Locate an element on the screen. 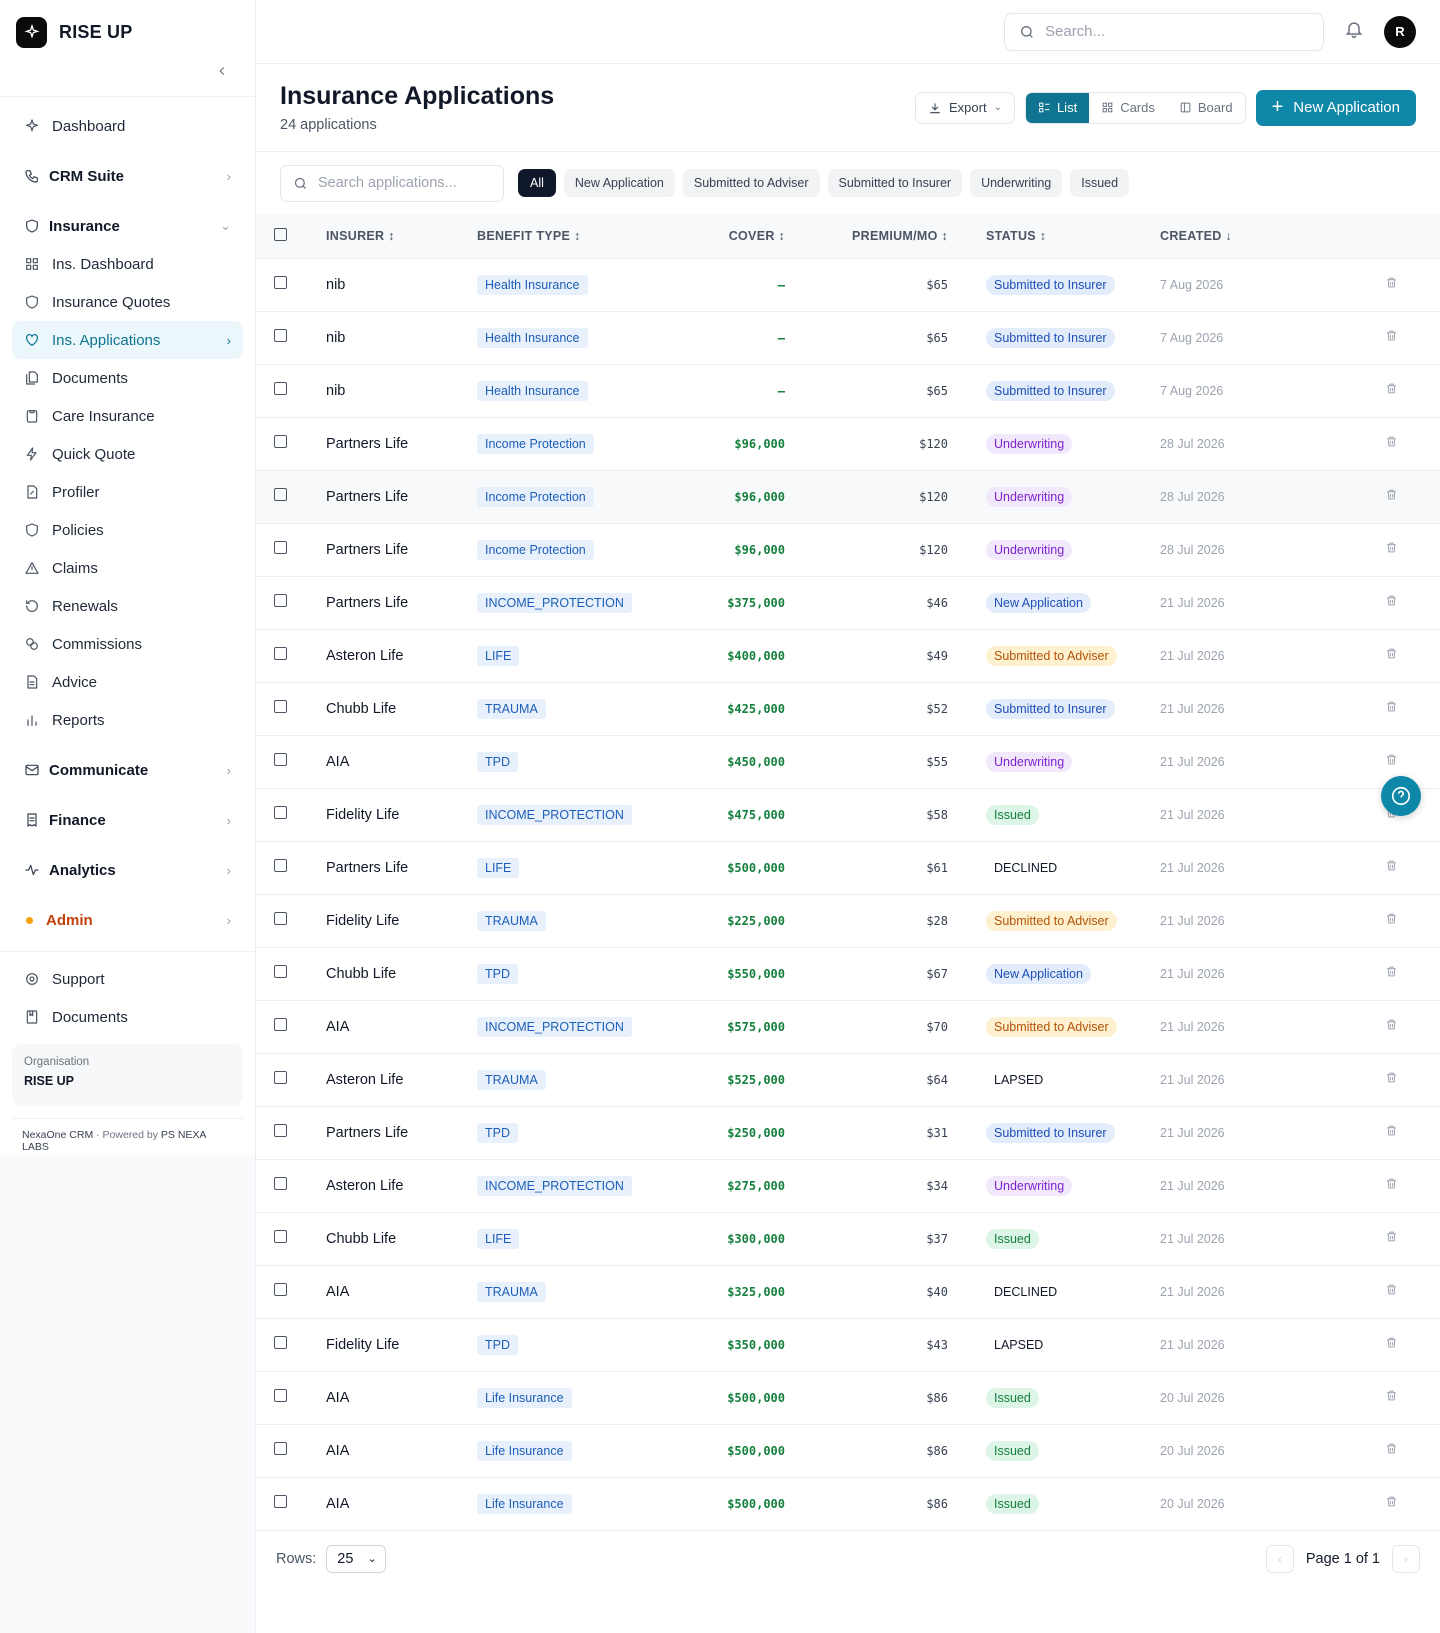 This screenshot has width=1440, height=1633. column-header-cover: COVER ↕ is located at coordinates (726, 236).